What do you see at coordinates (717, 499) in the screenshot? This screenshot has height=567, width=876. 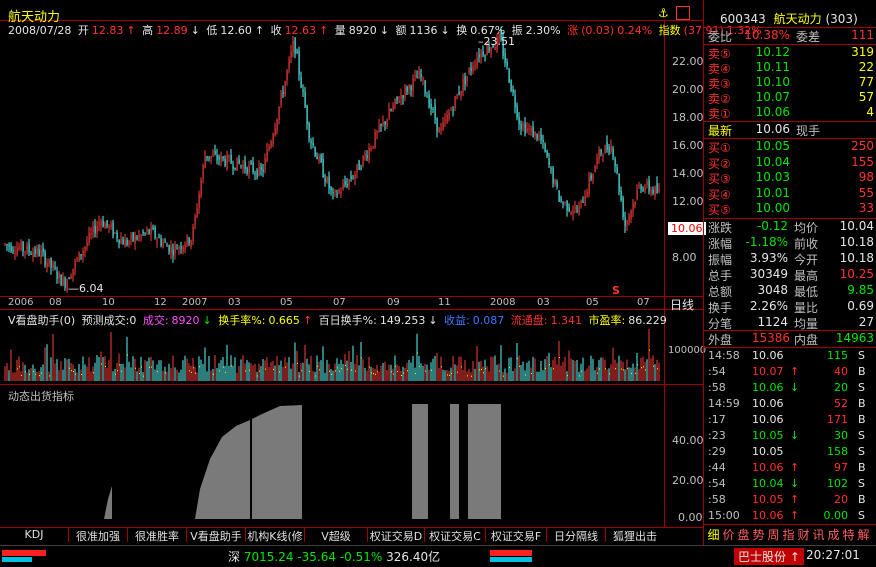 I see `tick-time: :58` at bounding box center [717, 499].